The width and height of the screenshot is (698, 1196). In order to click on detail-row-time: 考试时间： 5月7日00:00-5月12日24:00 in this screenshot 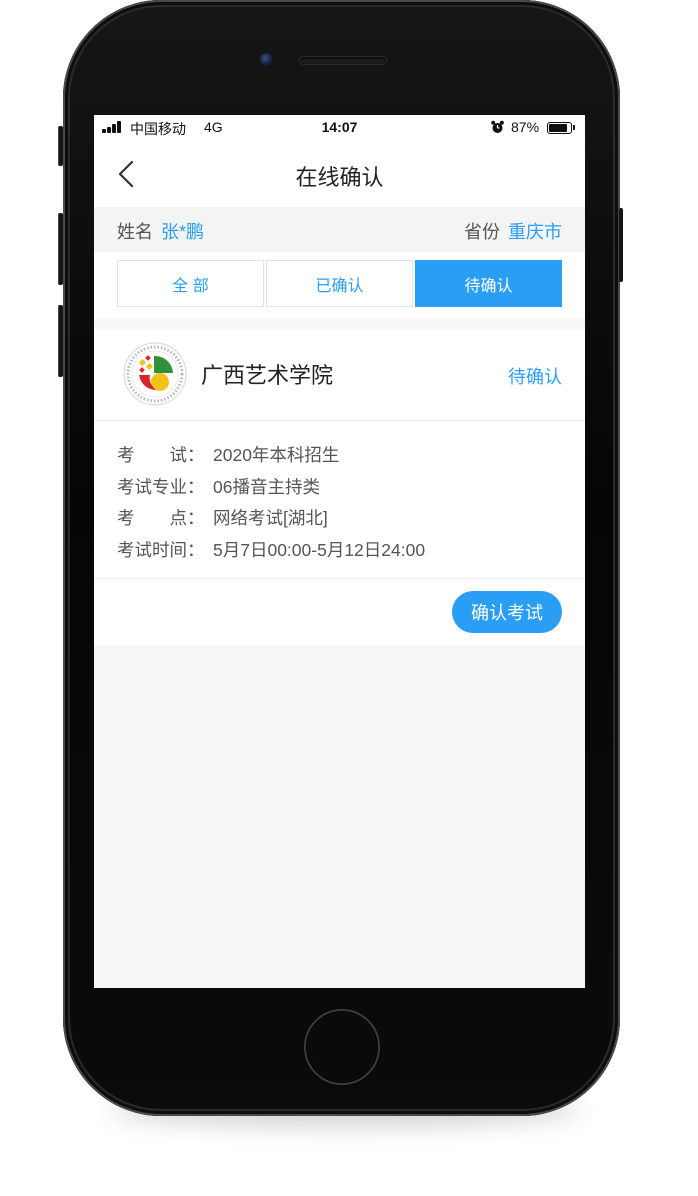, I will do `click(271, 551)`.